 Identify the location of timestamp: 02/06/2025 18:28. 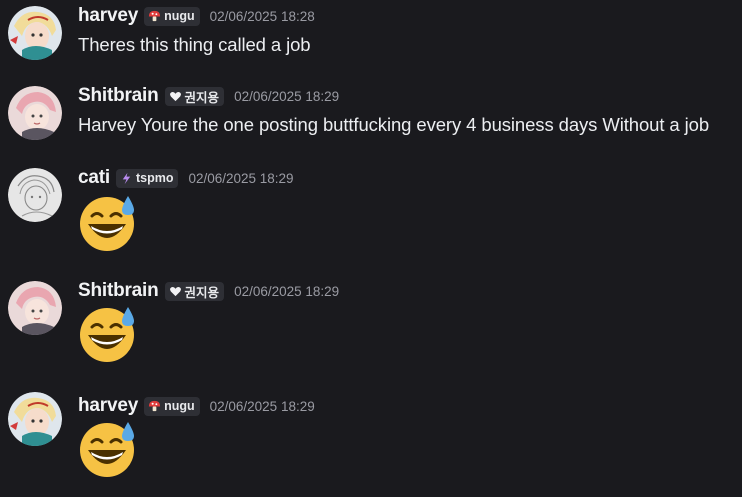
(262, 16).